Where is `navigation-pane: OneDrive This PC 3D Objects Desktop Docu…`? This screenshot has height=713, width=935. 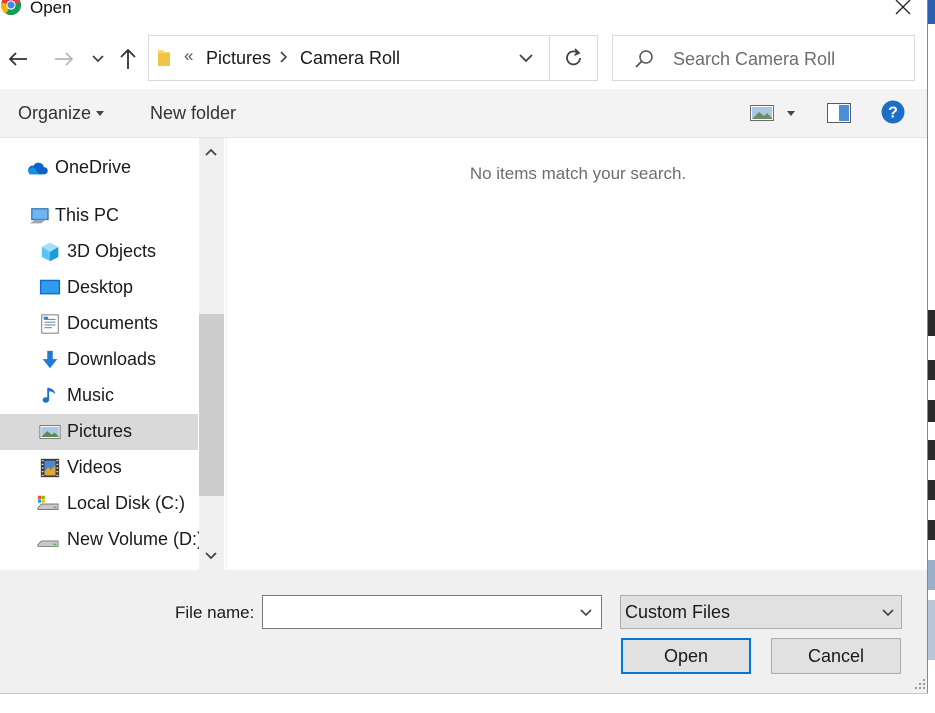
navigation-pane: OneDrive This PC 3D Objects Desktop Docu… is located at coordinates (112, 354).